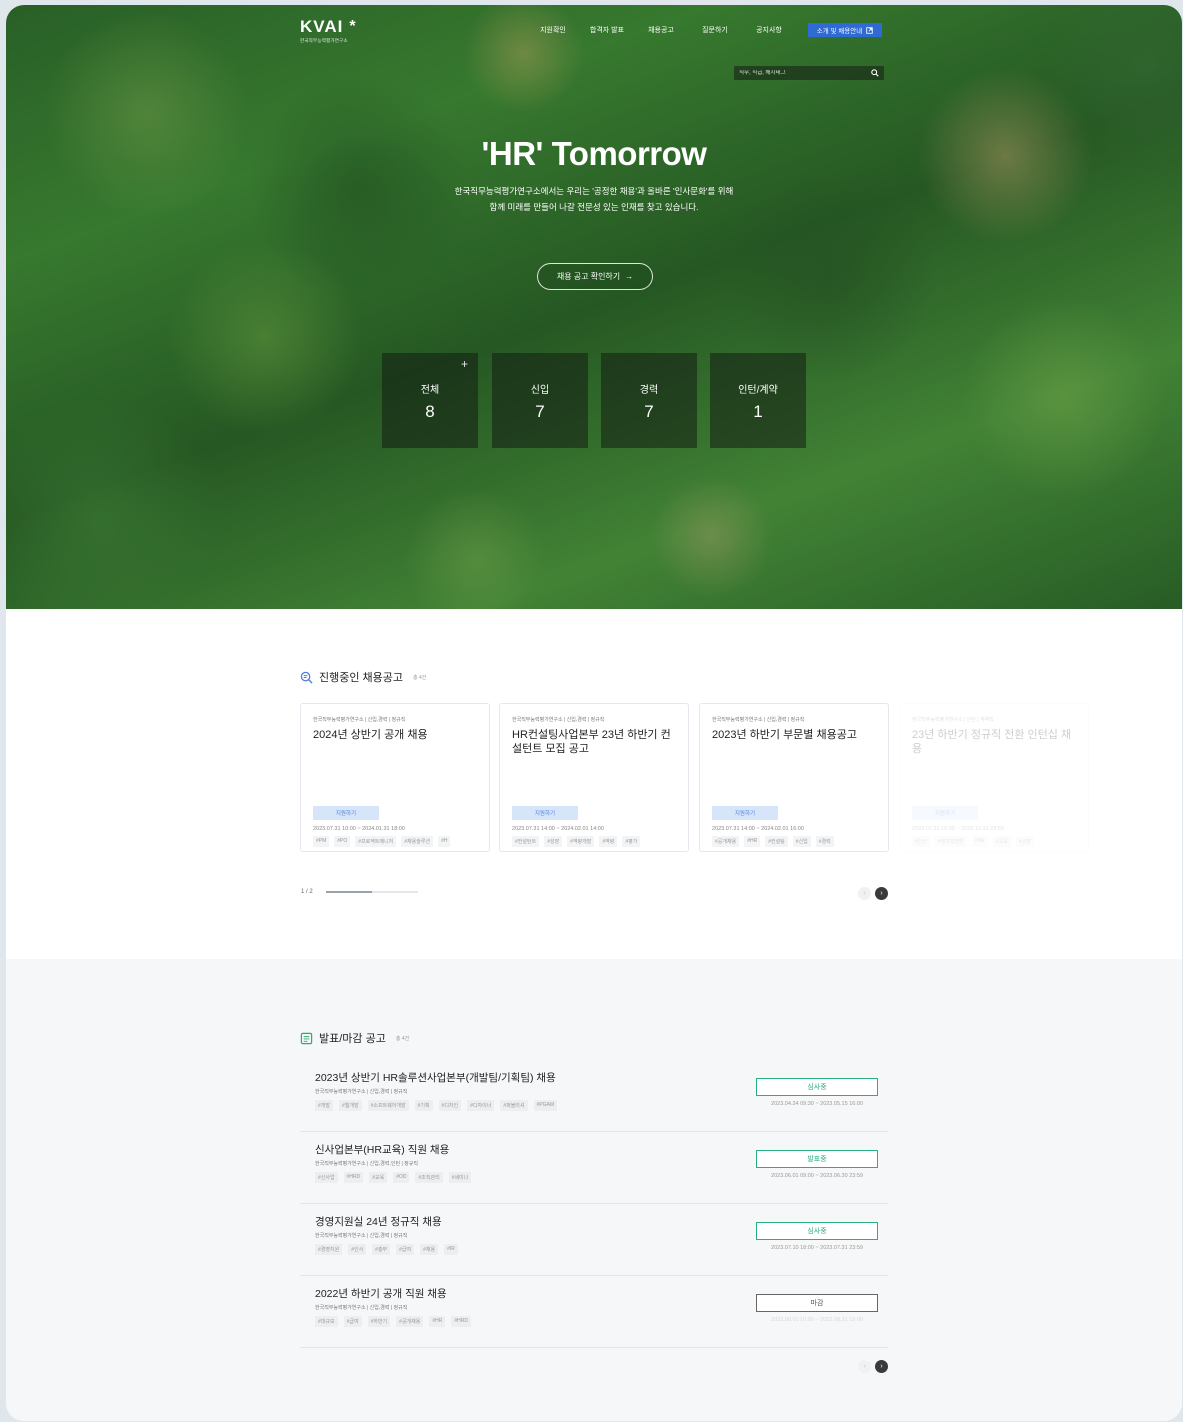 The width and height of the screenshot is (1183, 1422). Describe the element at coordinates (324, 40) in the screenshot. I see `logo-subtitle: 한국직무능력평가연구소` at that location.